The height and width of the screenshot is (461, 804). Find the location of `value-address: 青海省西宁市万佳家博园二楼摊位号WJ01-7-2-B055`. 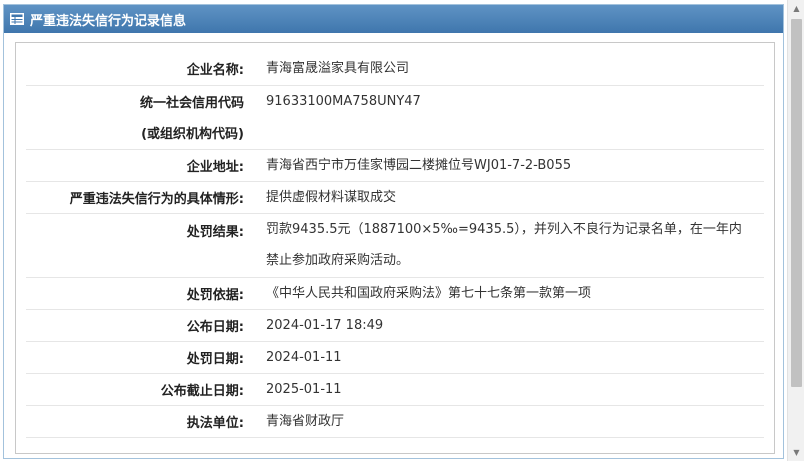

value-address: 青海省西宁市万佳家博园二楼摊位号WJ01-7-2-B055 is located at coordinates (419, 165).